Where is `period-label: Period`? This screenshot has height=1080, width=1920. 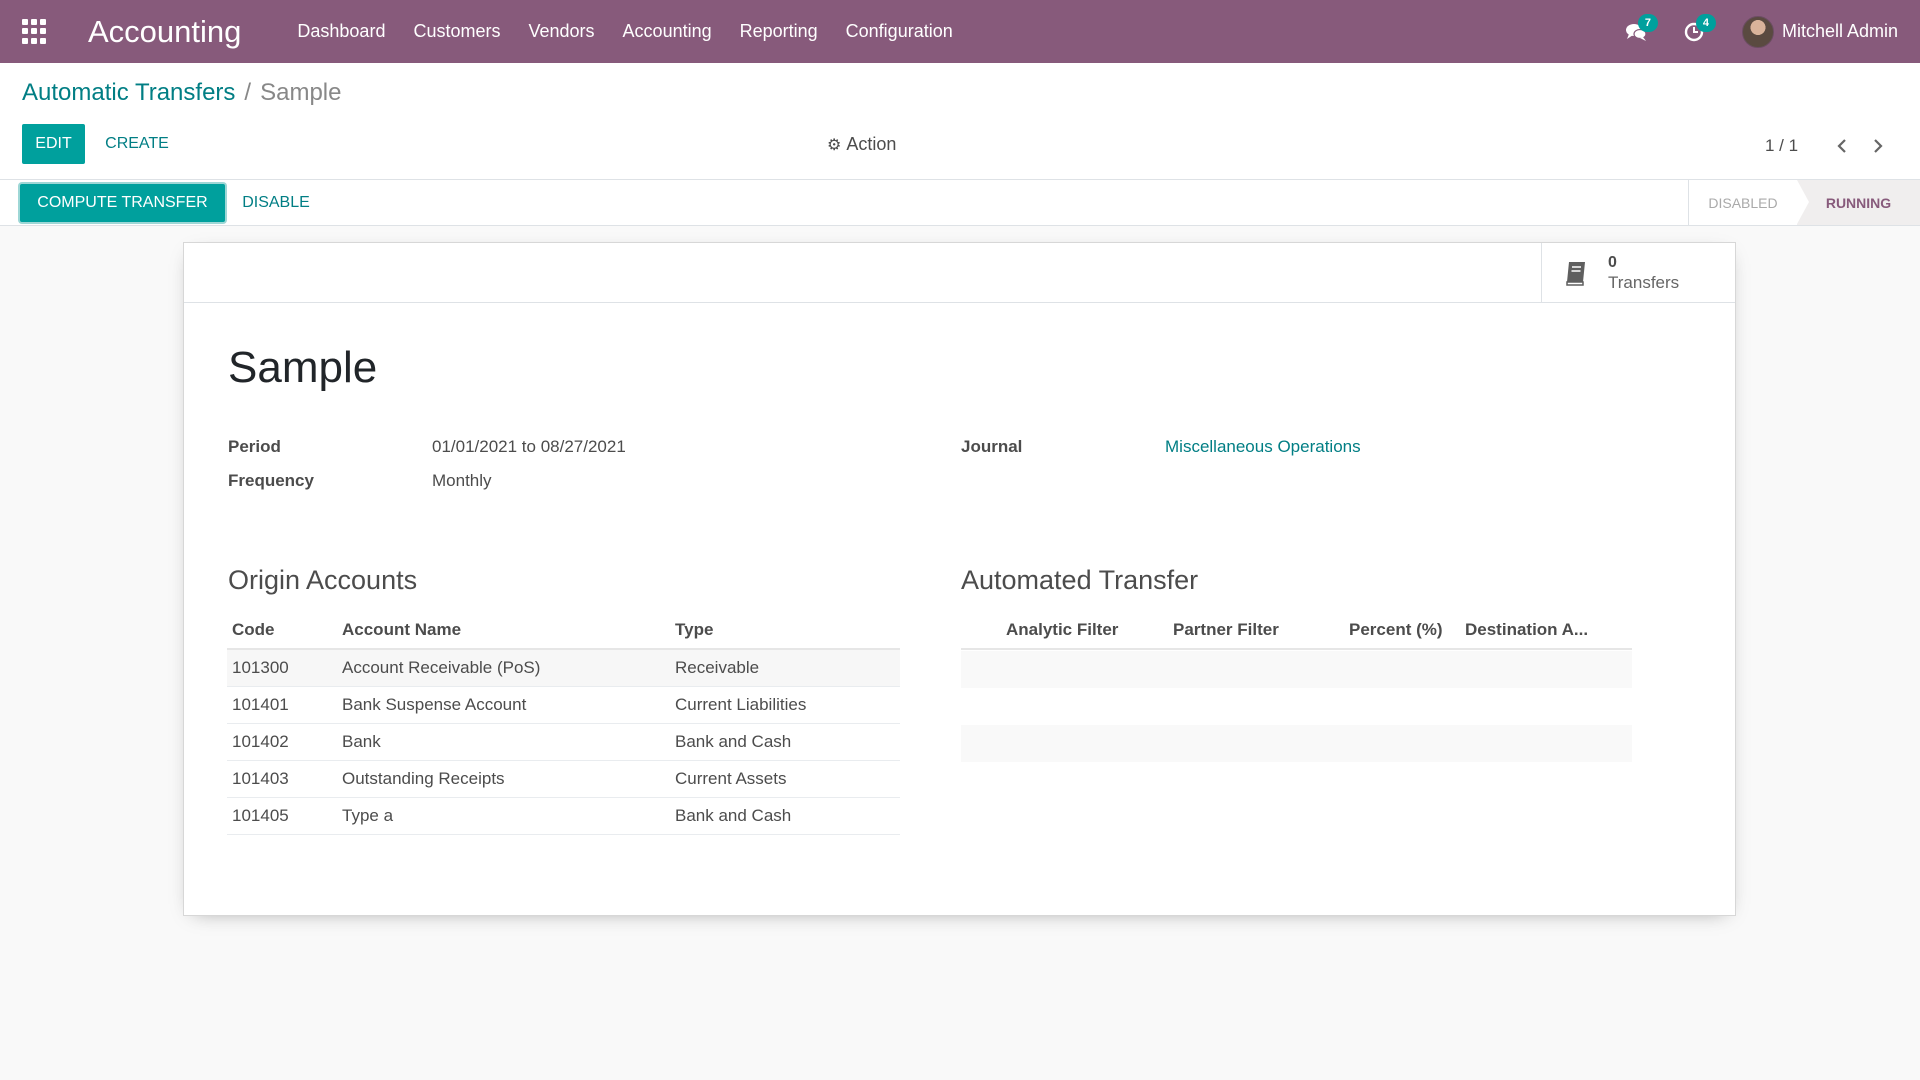 period-label: Period is located at coordinates (254, 446).